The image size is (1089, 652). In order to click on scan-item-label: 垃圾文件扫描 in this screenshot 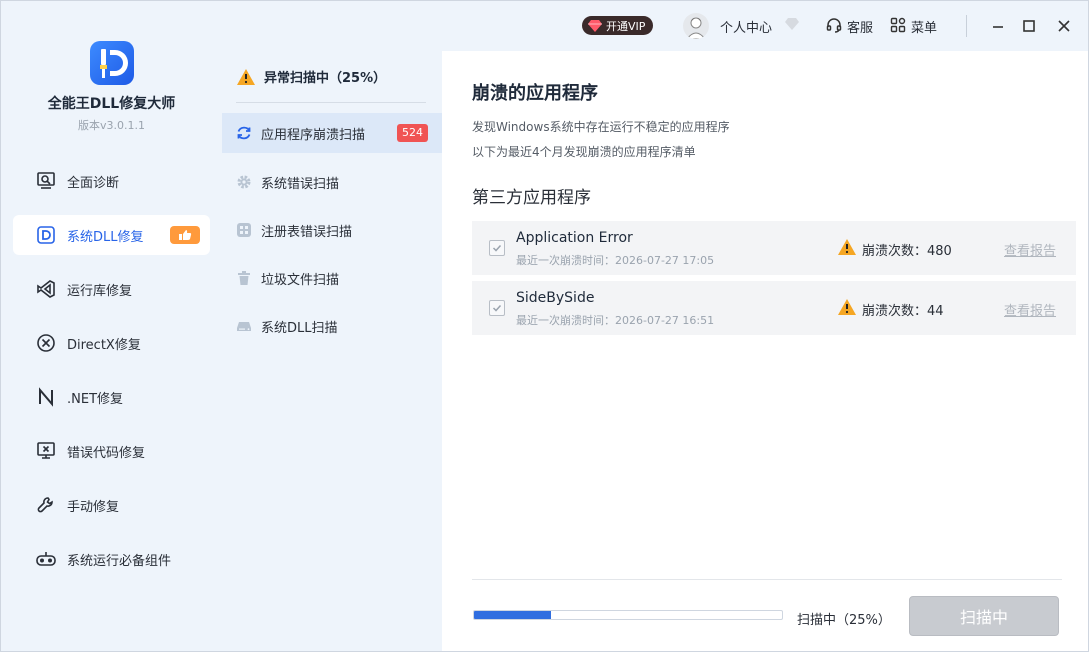, I will do `click(300, 280)`.